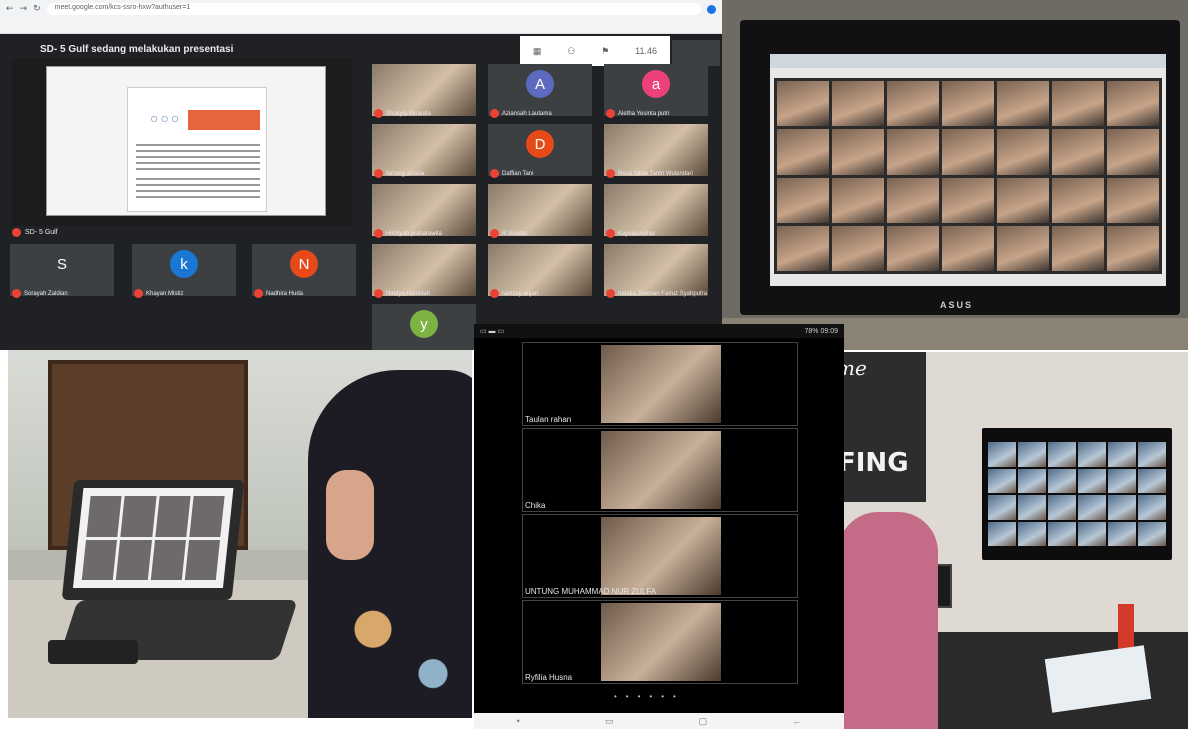 Image resolution: width=1188 pixels, height=729 pixels. Describe the element at coordinates (540, 211) in the screenshot. I see `participant-tile: R Wianto` at that location.